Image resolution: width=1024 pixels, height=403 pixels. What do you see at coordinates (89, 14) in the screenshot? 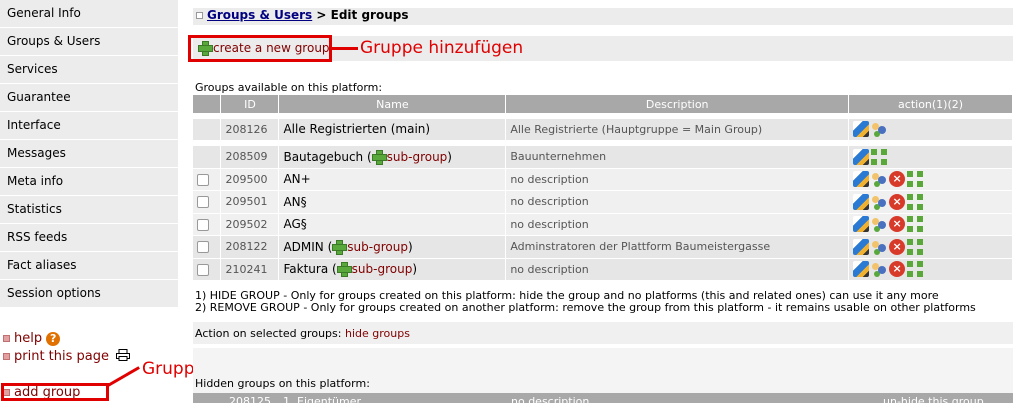
I see `sidebar-item-general-info: General Info` at bounding box center [89, 14].